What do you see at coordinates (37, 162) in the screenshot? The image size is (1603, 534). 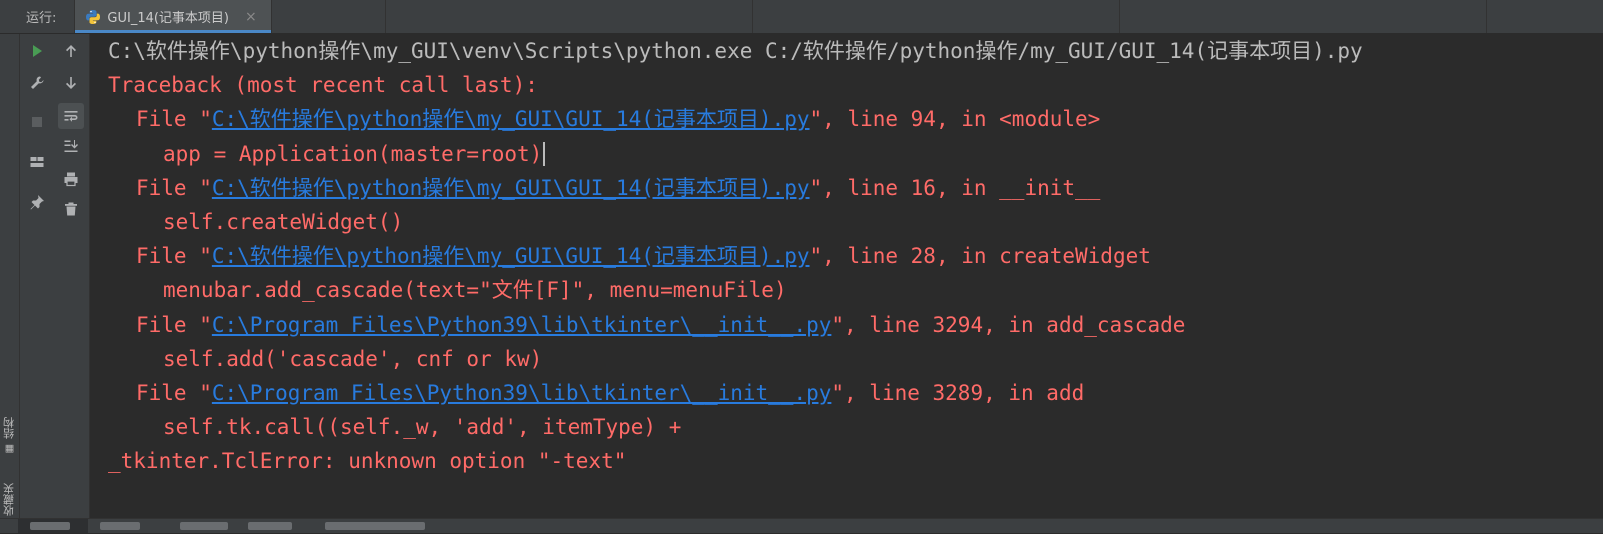 I see `layout-icon` at bounding box center [37, 162].